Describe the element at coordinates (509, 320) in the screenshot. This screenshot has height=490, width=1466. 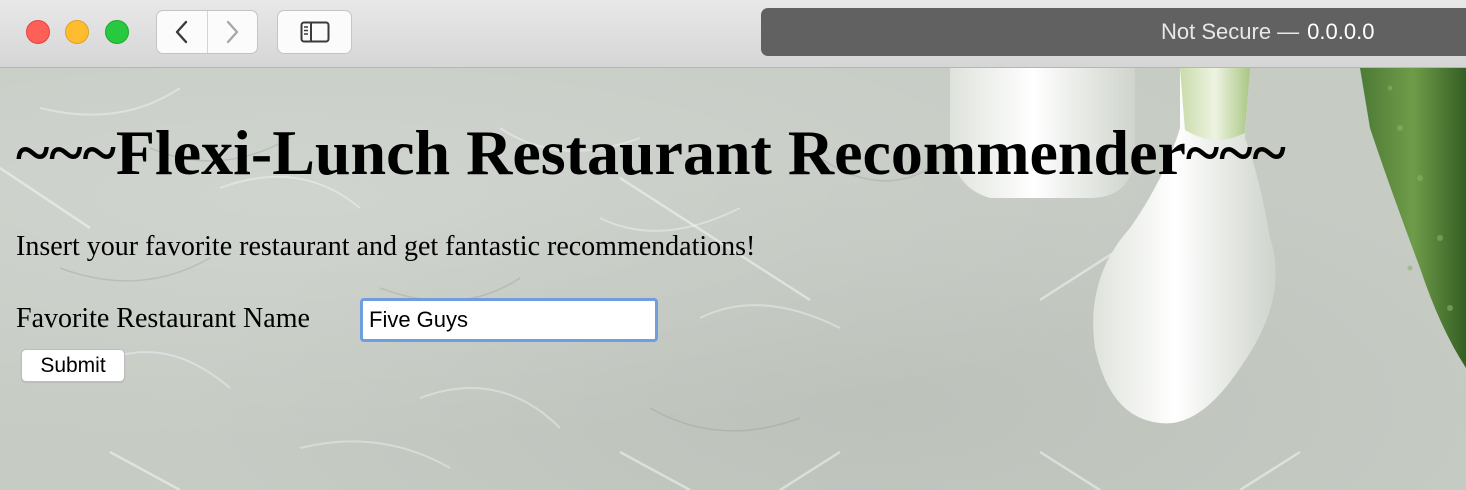
I see `restaurant-name-input` at that location.